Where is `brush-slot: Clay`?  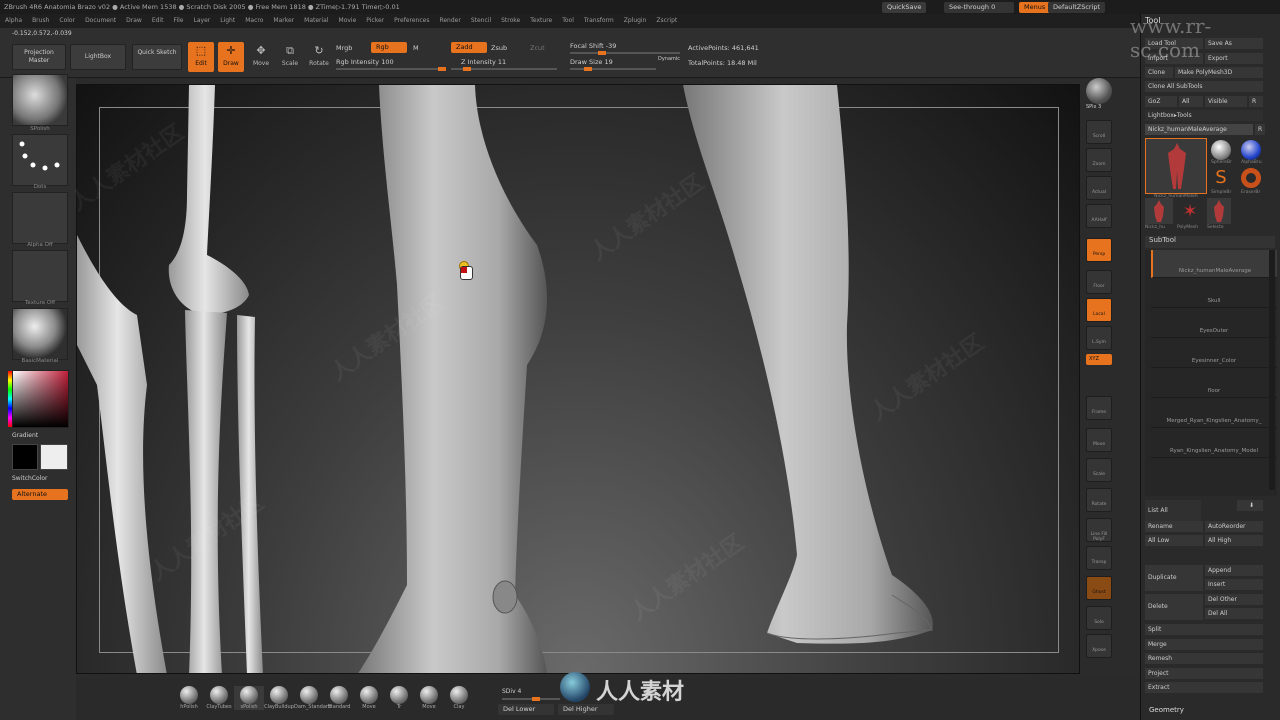
brush-slot: Clay is located at coordinates (459, 698).